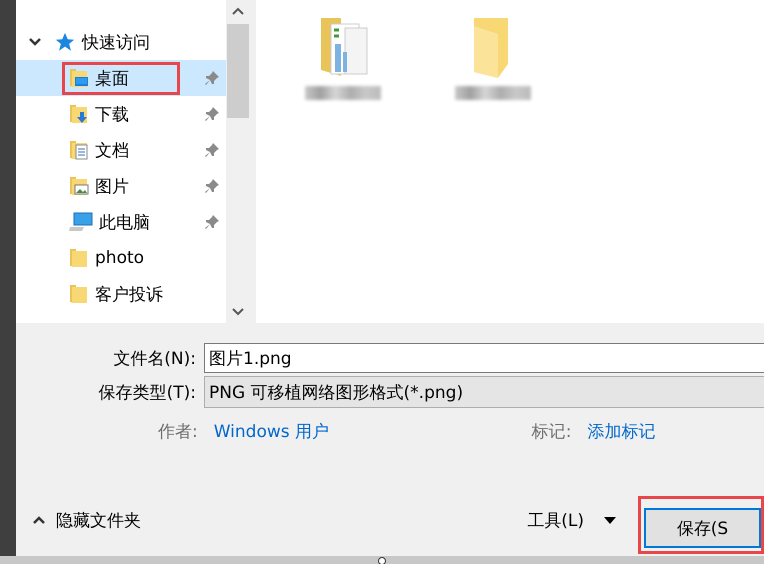 The height and width of the screenshot is (564, 764). Describe the element at coordinates (238, 11) in the screenshot. I see `scroll-up-icon` at that location.